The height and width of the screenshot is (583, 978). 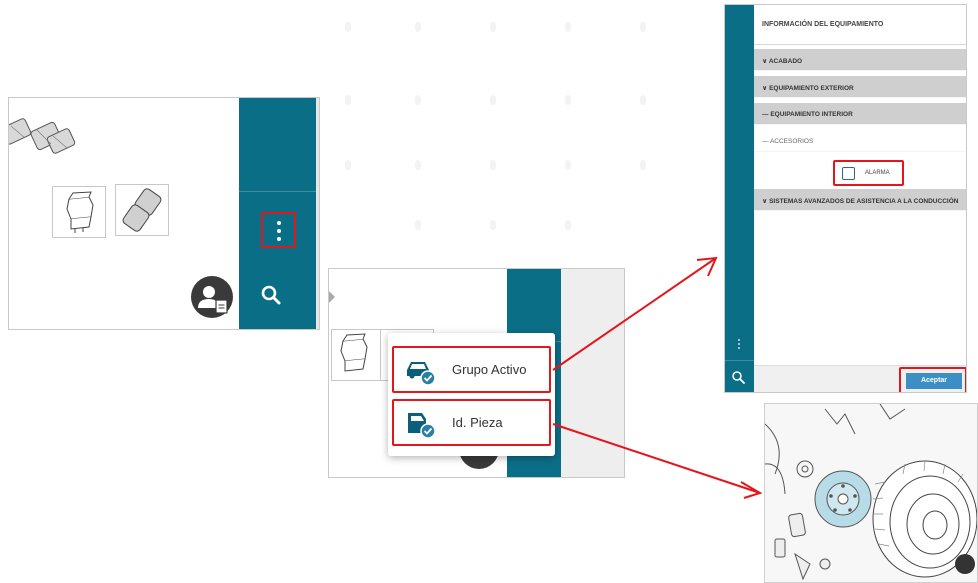 What do you see at coordinates (657, 377) in the screenshot?
I see `connector-arrows` at bounding box center [657, 377].